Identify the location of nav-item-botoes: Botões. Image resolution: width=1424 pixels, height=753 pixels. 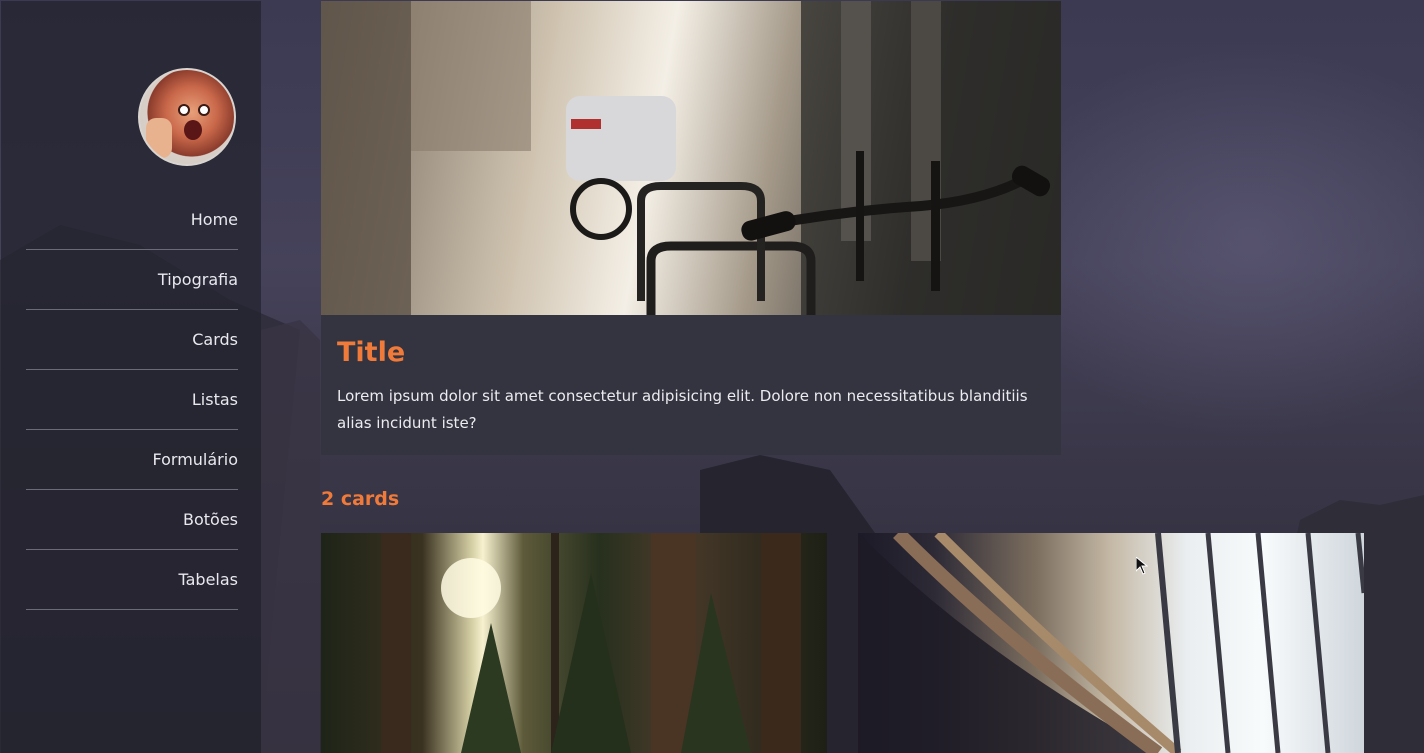
(132, 520).